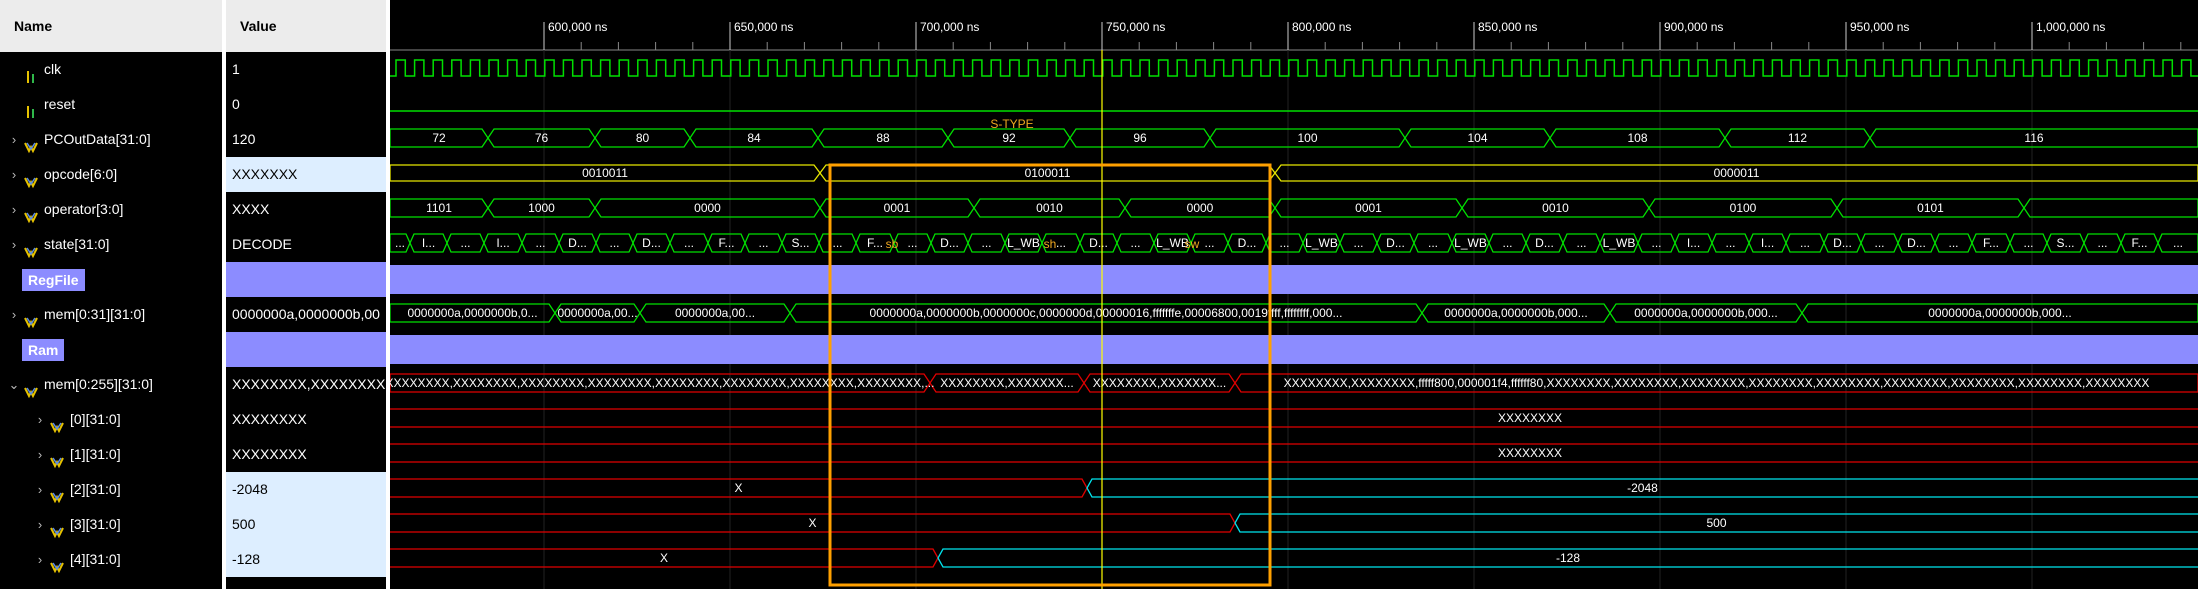  I want to click on regfile-band, so click(1294, 279).